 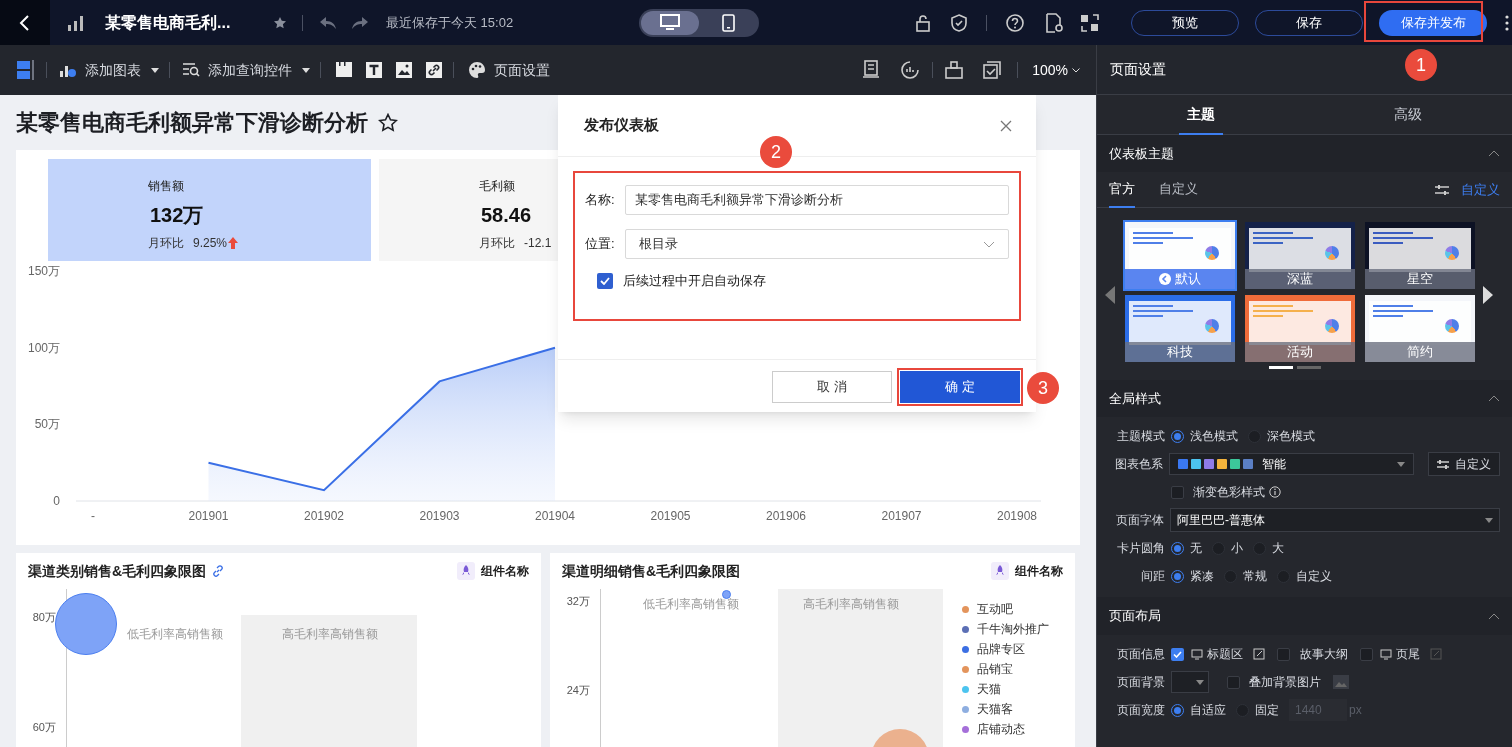 What do you see at coordinates (1140, 710) in the screenshot?
I see `field-label: 页面宽度` at bounding box center [1140, 710].